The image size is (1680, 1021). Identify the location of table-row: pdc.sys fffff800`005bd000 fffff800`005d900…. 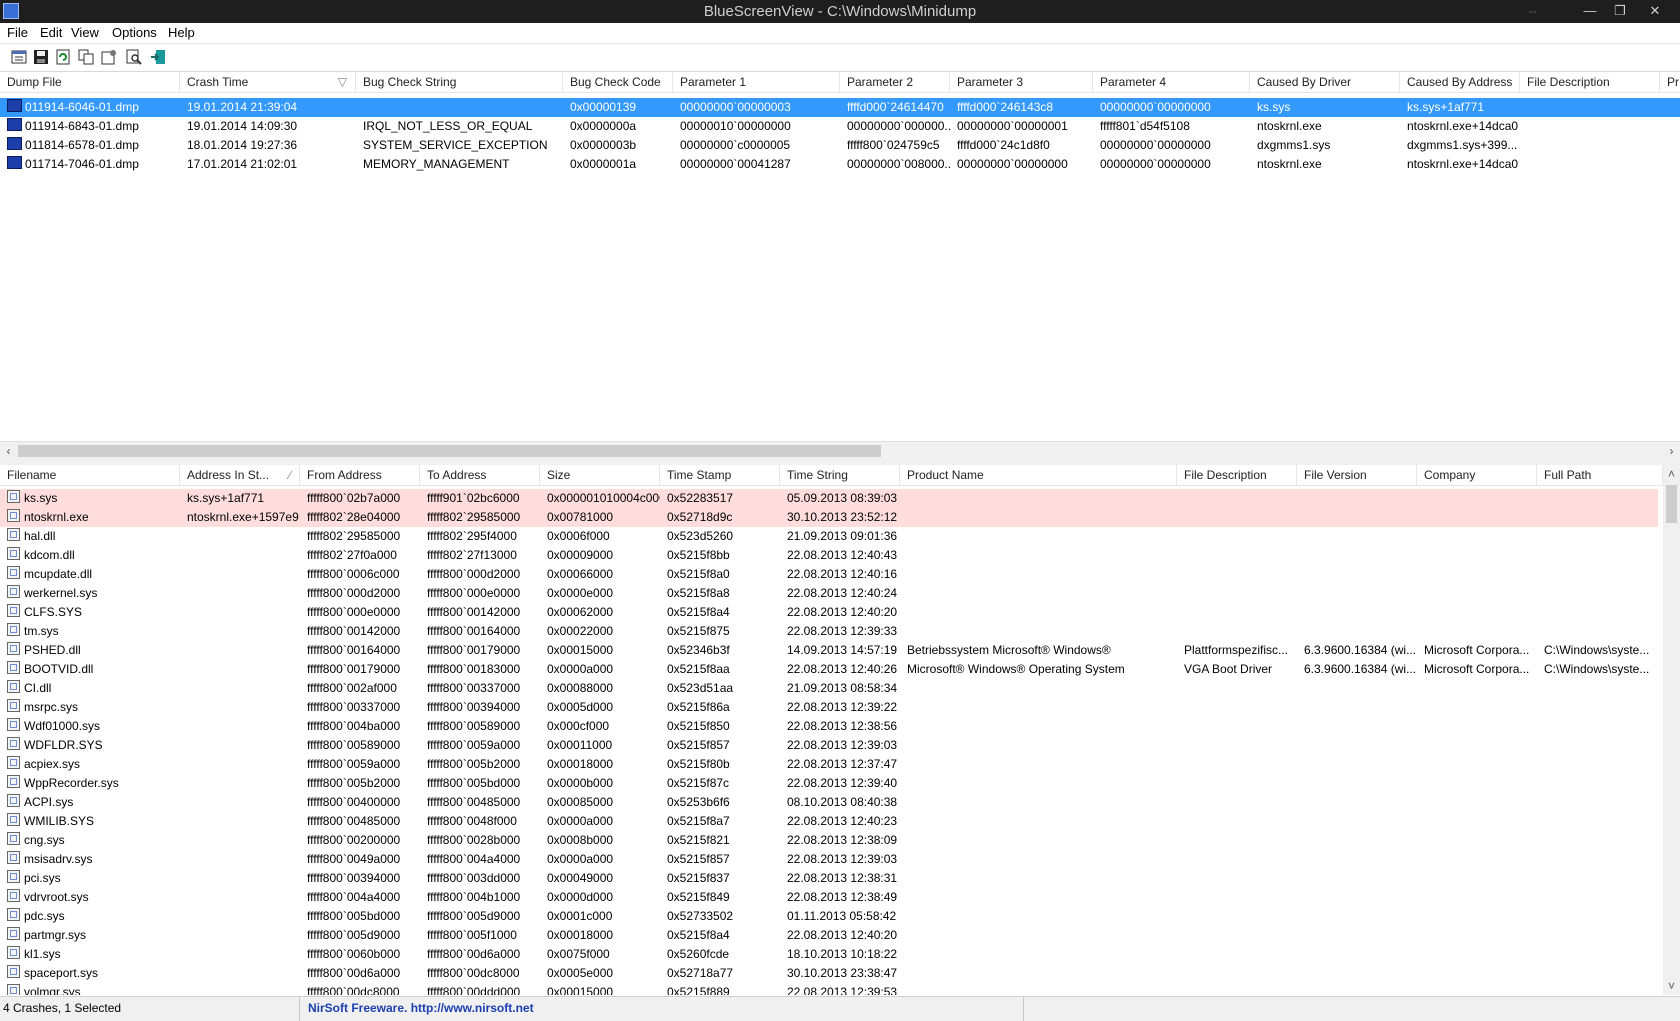
(840, 916).